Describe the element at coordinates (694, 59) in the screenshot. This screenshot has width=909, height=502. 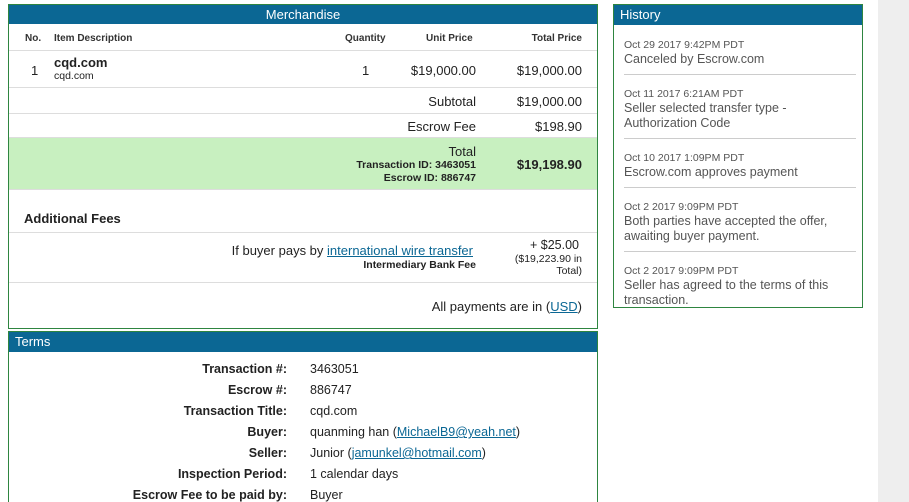
I see `history-text: Canceled by Escrow.com` at that location.